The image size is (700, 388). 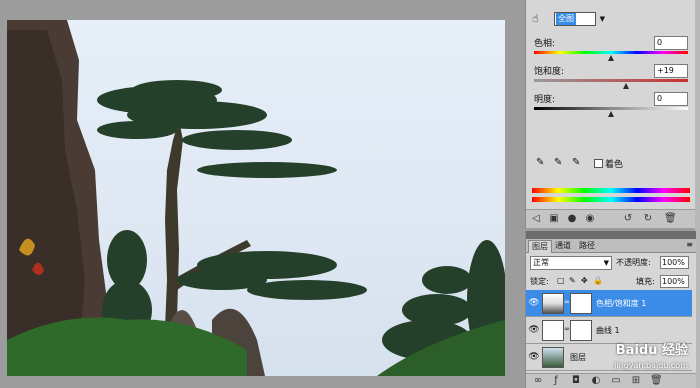 What do you see at coordinates (611, 108) in the screenshot?
I see `lightness-slider-track` at bounding box center [611, 108].